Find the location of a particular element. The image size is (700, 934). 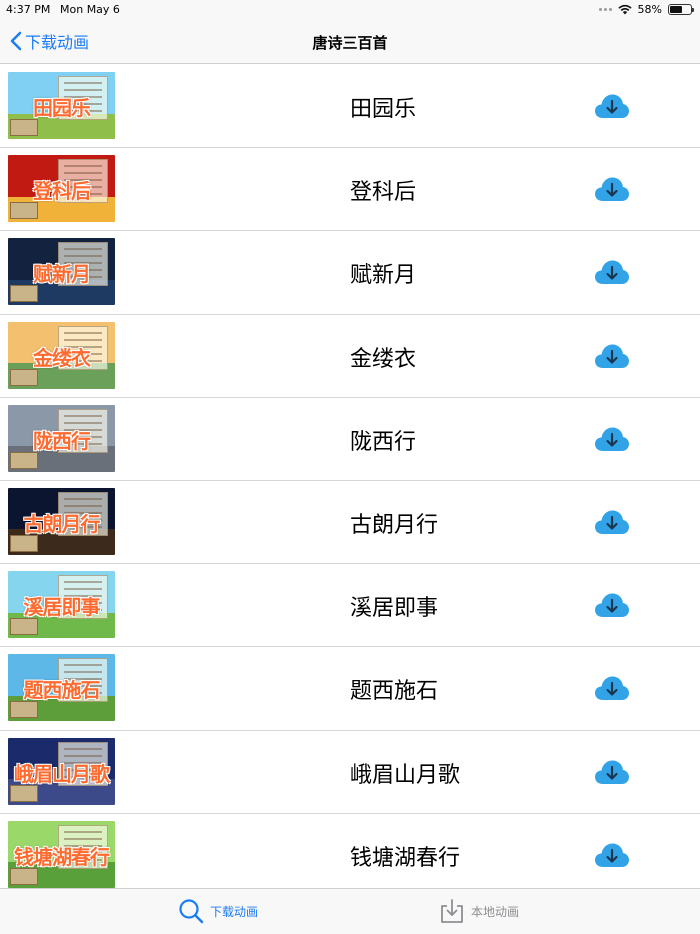

download-tray-icon is located at coordinates (452, 911).